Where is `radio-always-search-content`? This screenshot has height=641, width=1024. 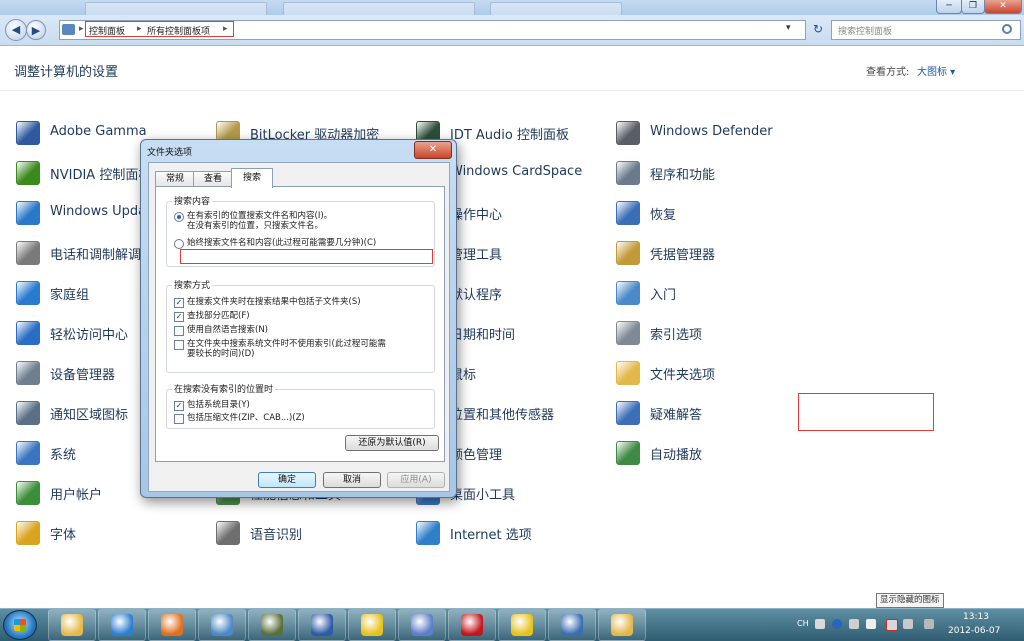 radio-always-search-content is located at coordinates (179, 244).